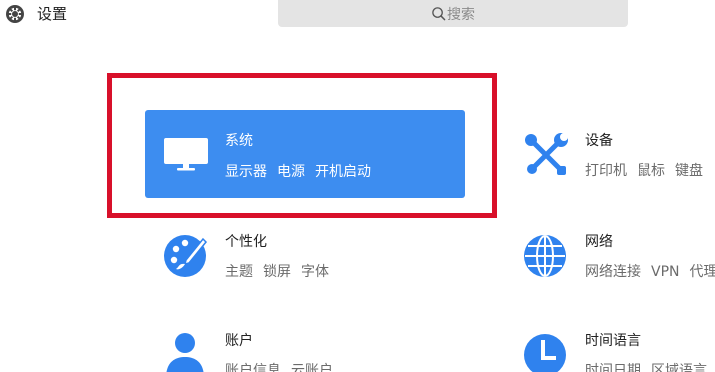  I want to click on search-icon, so click(439, 14).